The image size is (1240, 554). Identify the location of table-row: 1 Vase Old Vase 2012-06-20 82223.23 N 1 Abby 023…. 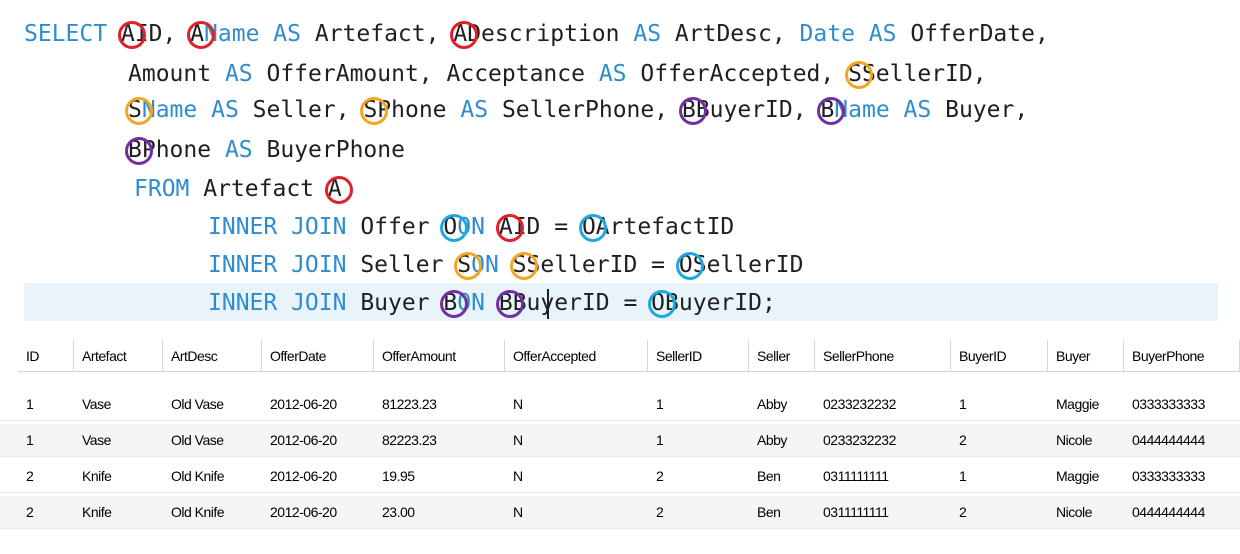
(620, 440).